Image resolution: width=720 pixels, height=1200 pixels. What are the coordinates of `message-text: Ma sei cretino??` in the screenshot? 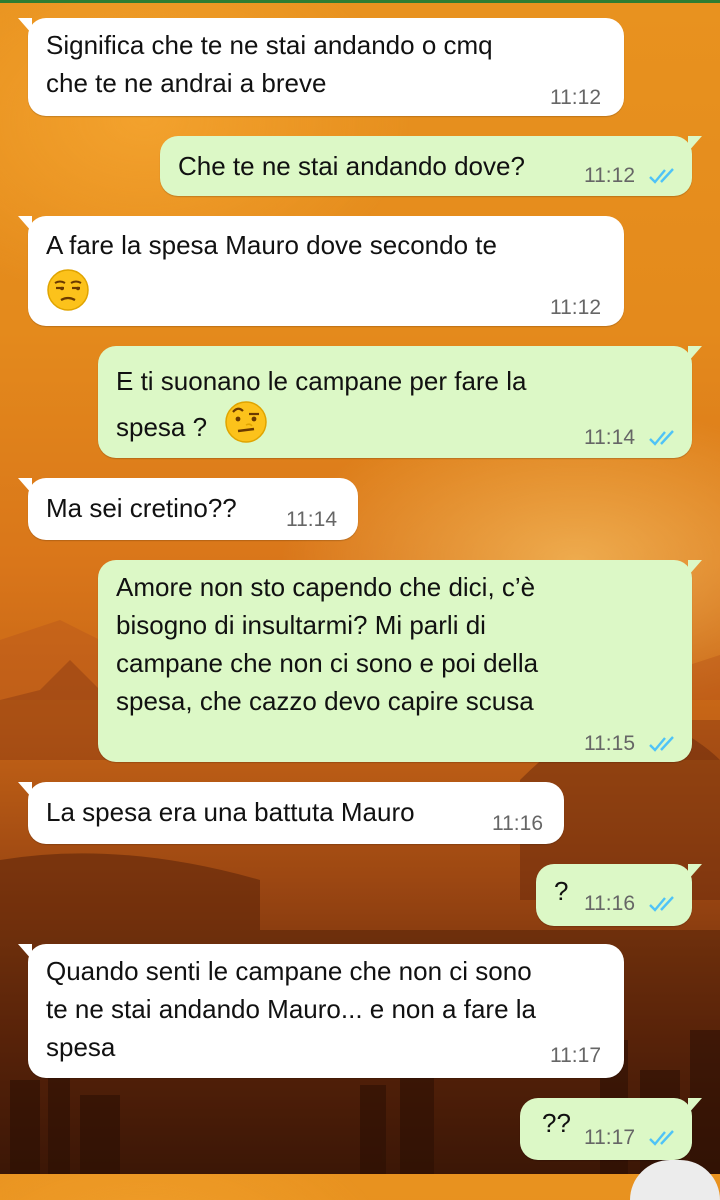 It's located at (141, 508).